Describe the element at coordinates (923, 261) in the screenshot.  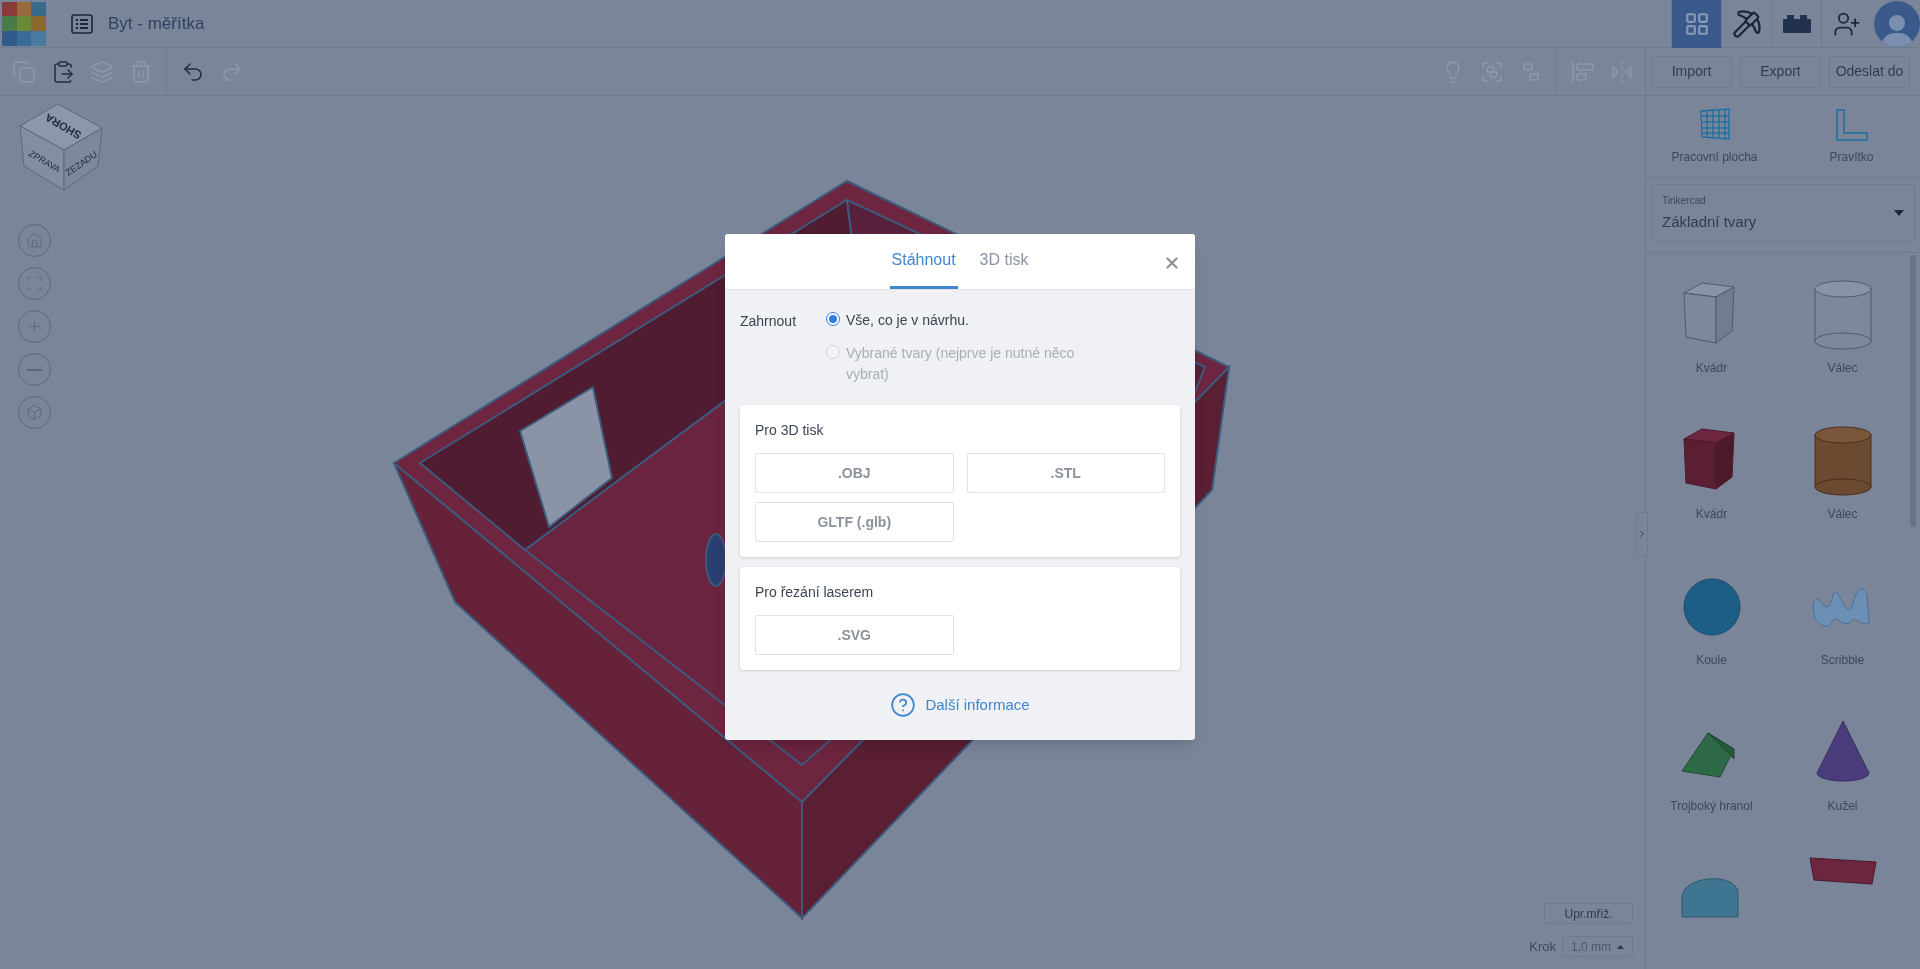
I see `dialog-tab: Stáhnout` at that location.